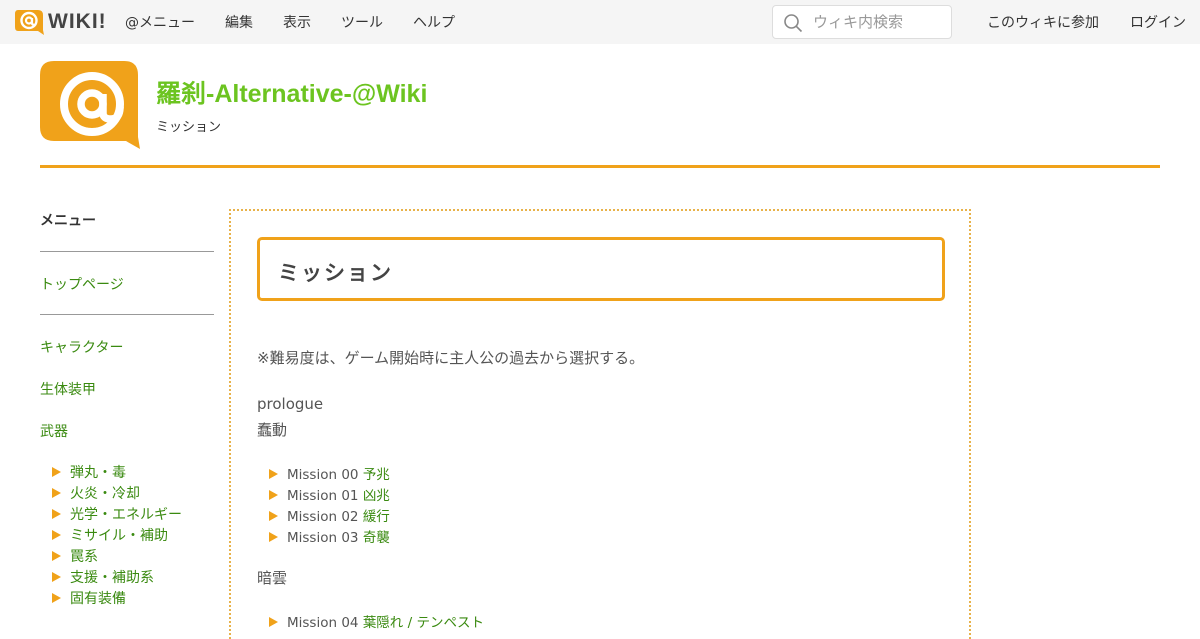 The height and width of the screenshot is (639, 1200). I want to click on page-heading: ミッション, so click(335, 273).